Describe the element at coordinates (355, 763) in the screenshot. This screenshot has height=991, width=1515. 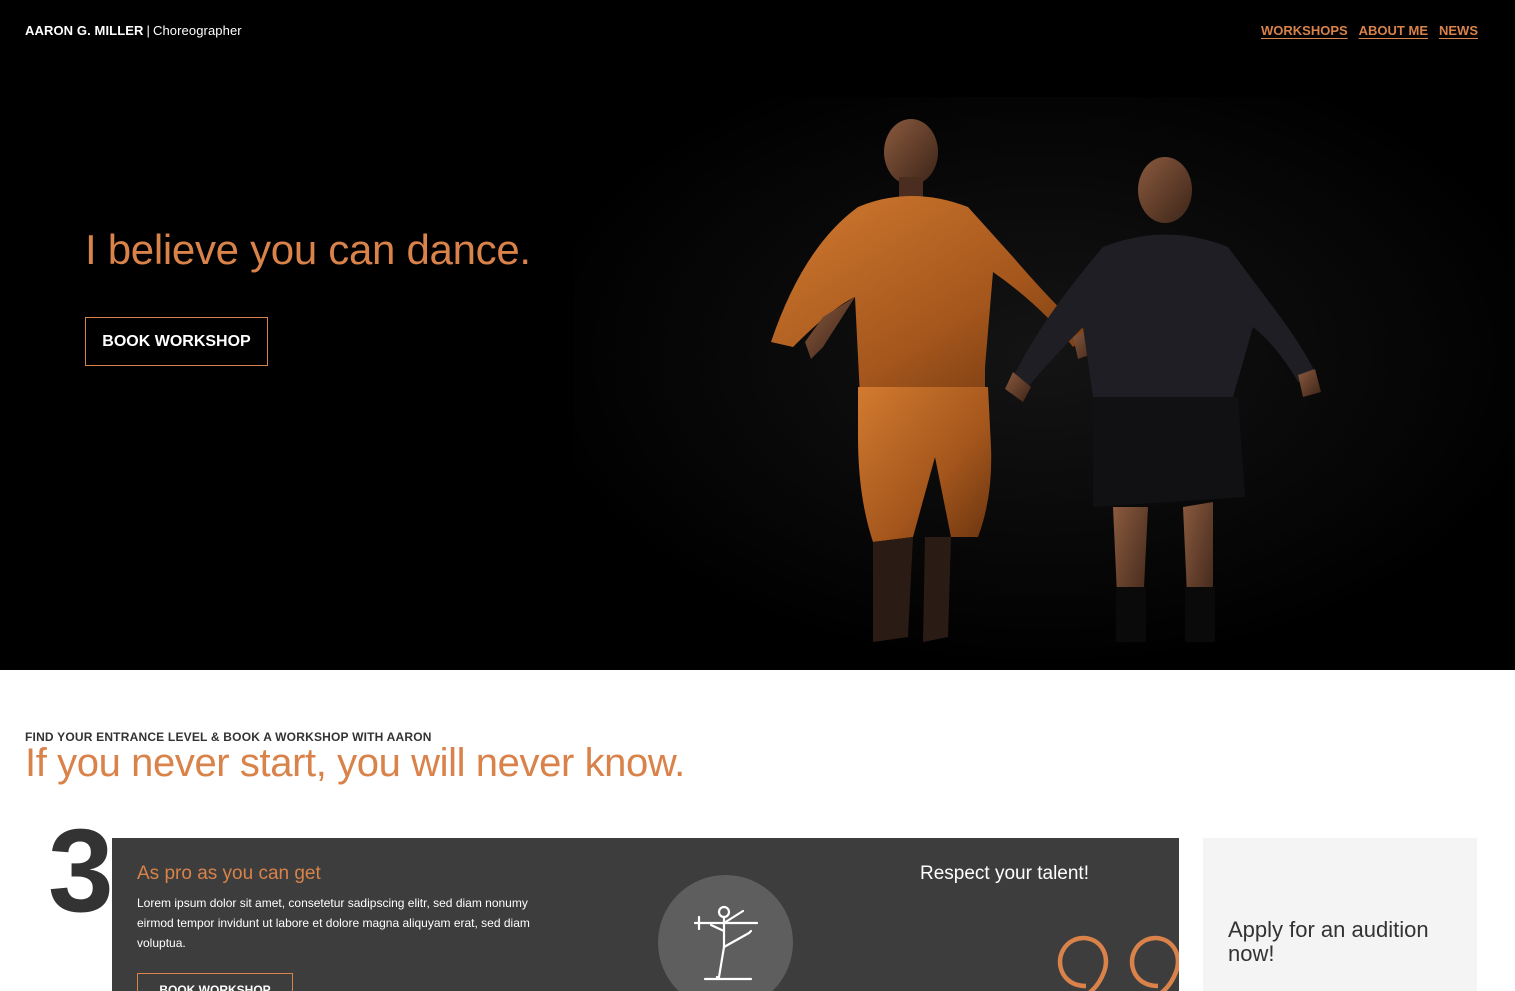
I see `section-heading: If you never start, you will never know.` at that location.